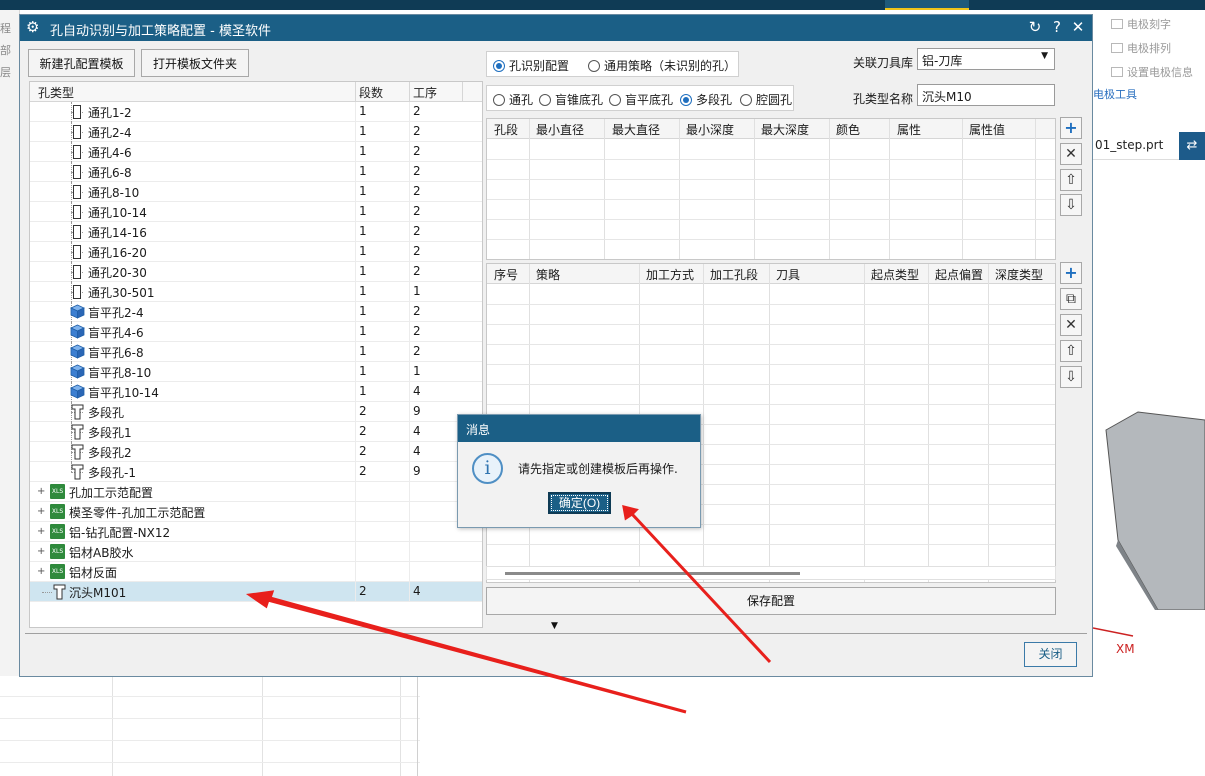  I want to click on tree-row: 多段孔1 2 4, so click(256, 432).